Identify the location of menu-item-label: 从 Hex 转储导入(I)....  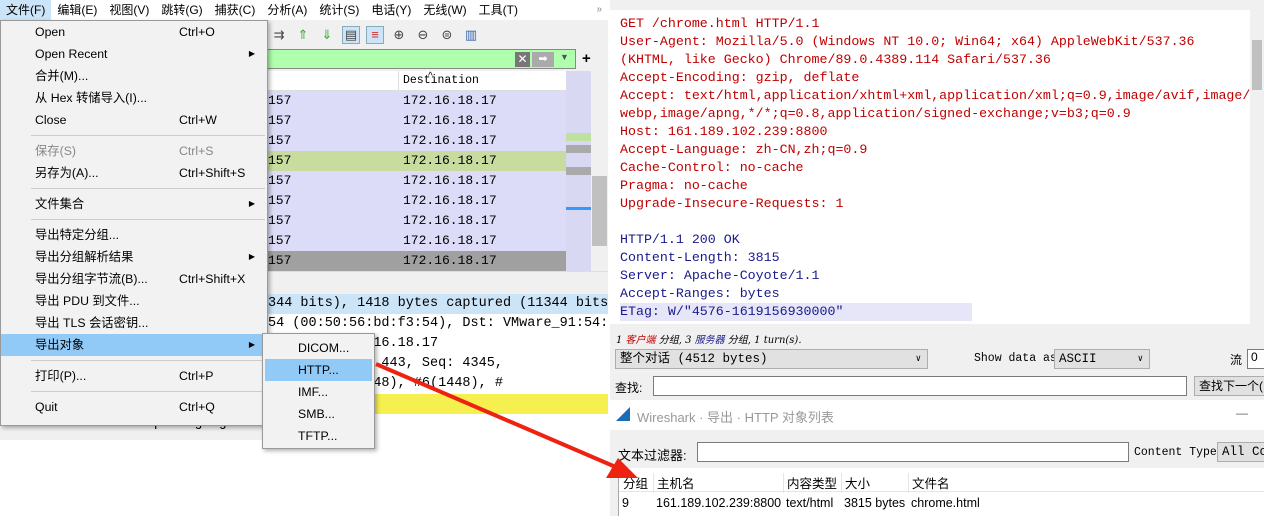
(91, 98).